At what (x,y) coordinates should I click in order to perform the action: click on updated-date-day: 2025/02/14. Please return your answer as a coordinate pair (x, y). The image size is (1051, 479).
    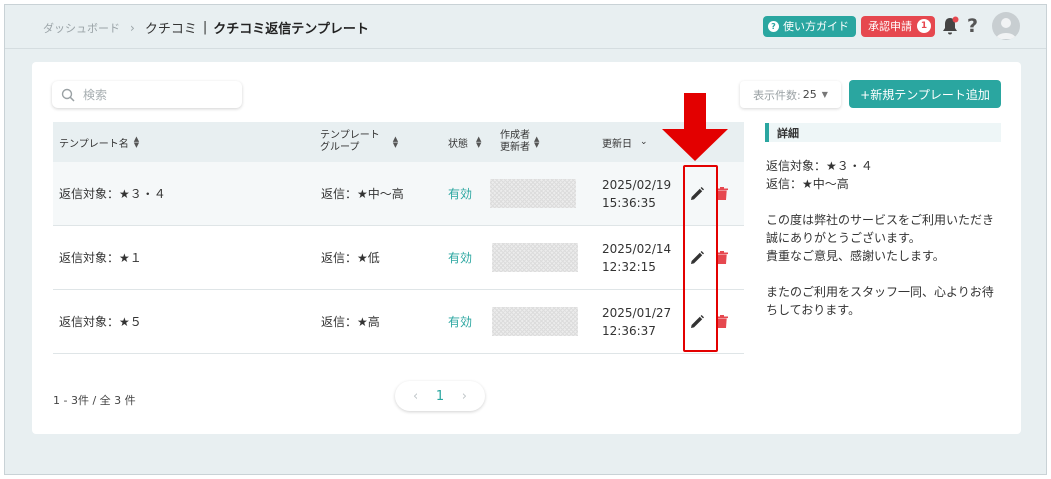
    Looking at the image, I should click on (637, 248).